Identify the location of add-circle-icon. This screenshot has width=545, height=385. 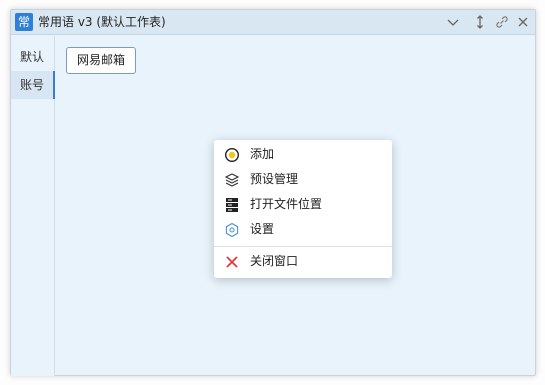
(232, 155).